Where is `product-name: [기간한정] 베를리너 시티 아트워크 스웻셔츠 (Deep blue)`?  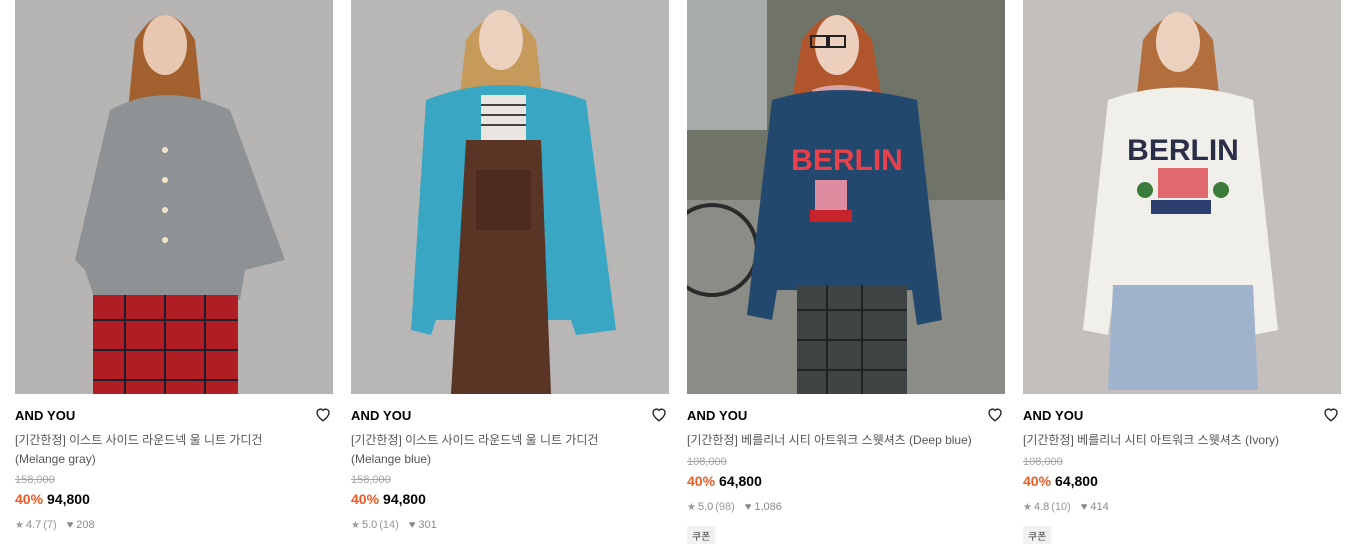 product-name: [기간한정] 베를리너 시티 아트워크 스웻셔츠 (Deep blue) is located at coordinates (842, 440).